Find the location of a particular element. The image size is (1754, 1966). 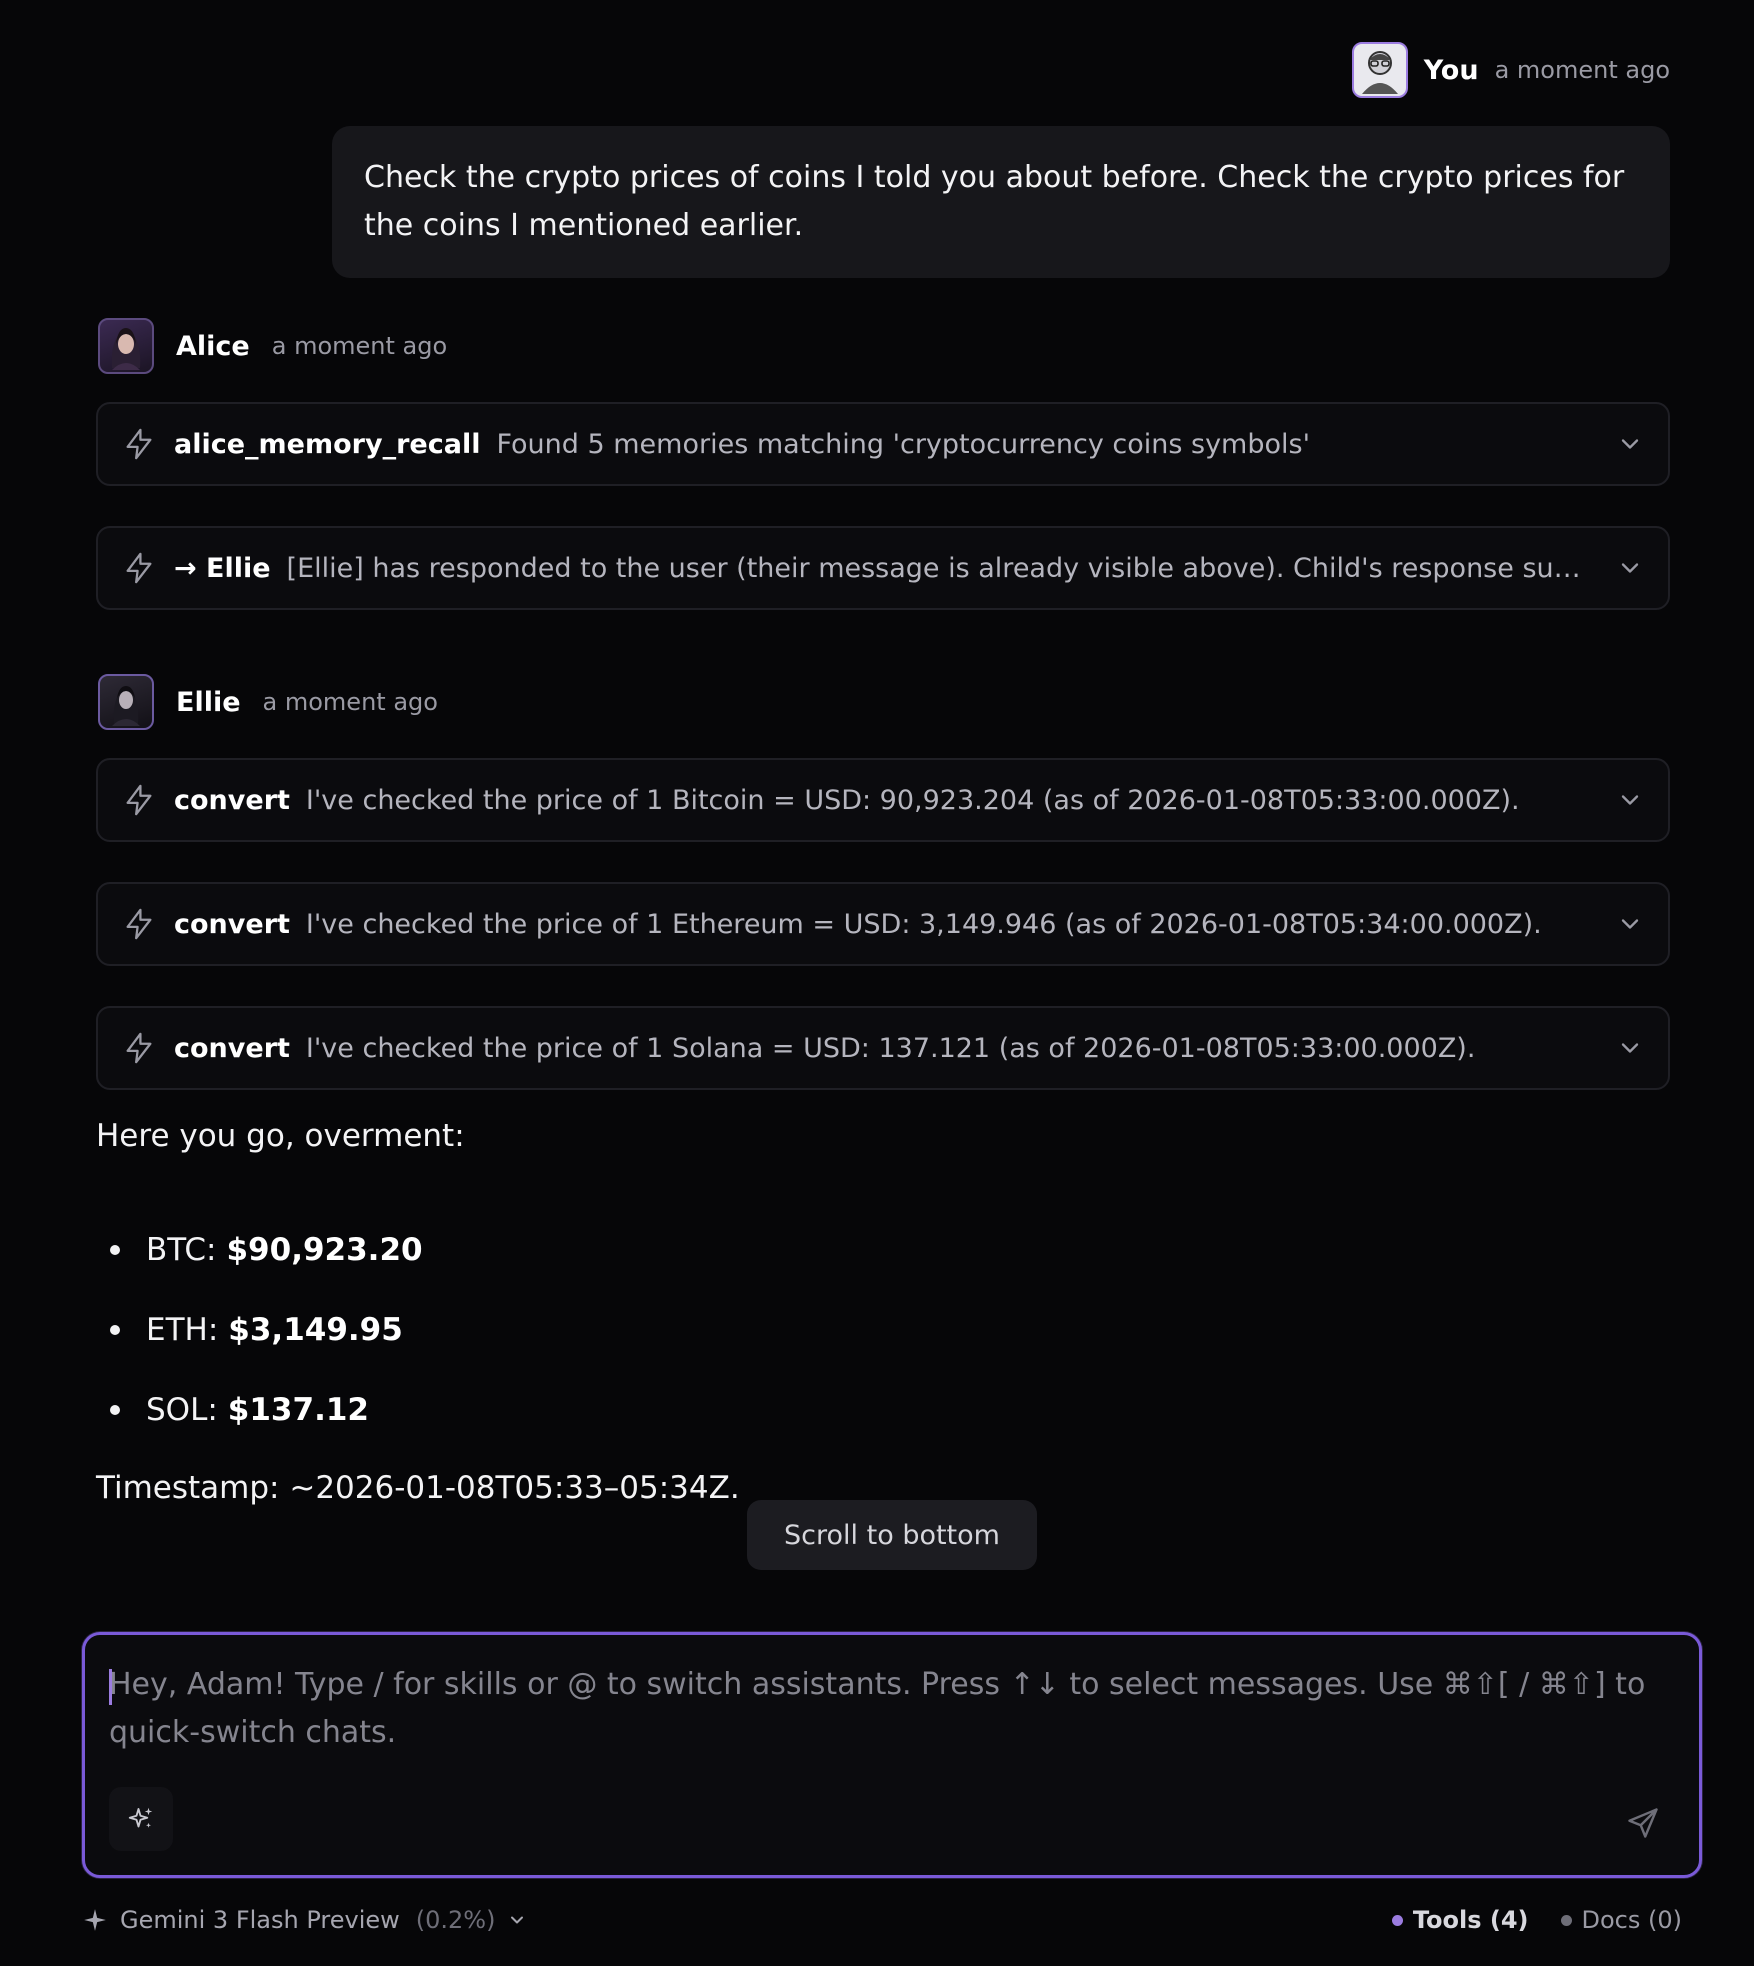

ellie-message-header: Ellie a moment ago is located at coordinates (268, 702).